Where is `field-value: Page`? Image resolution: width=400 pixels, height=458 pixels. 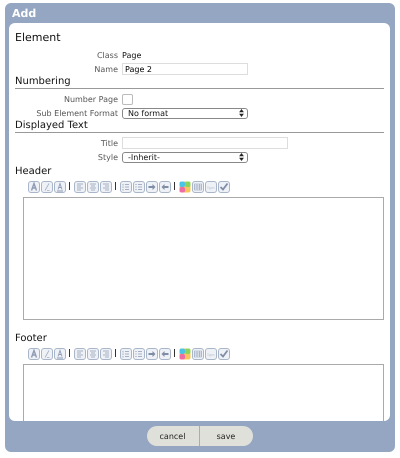 field-value: Page is located at coordinates (132, 55).